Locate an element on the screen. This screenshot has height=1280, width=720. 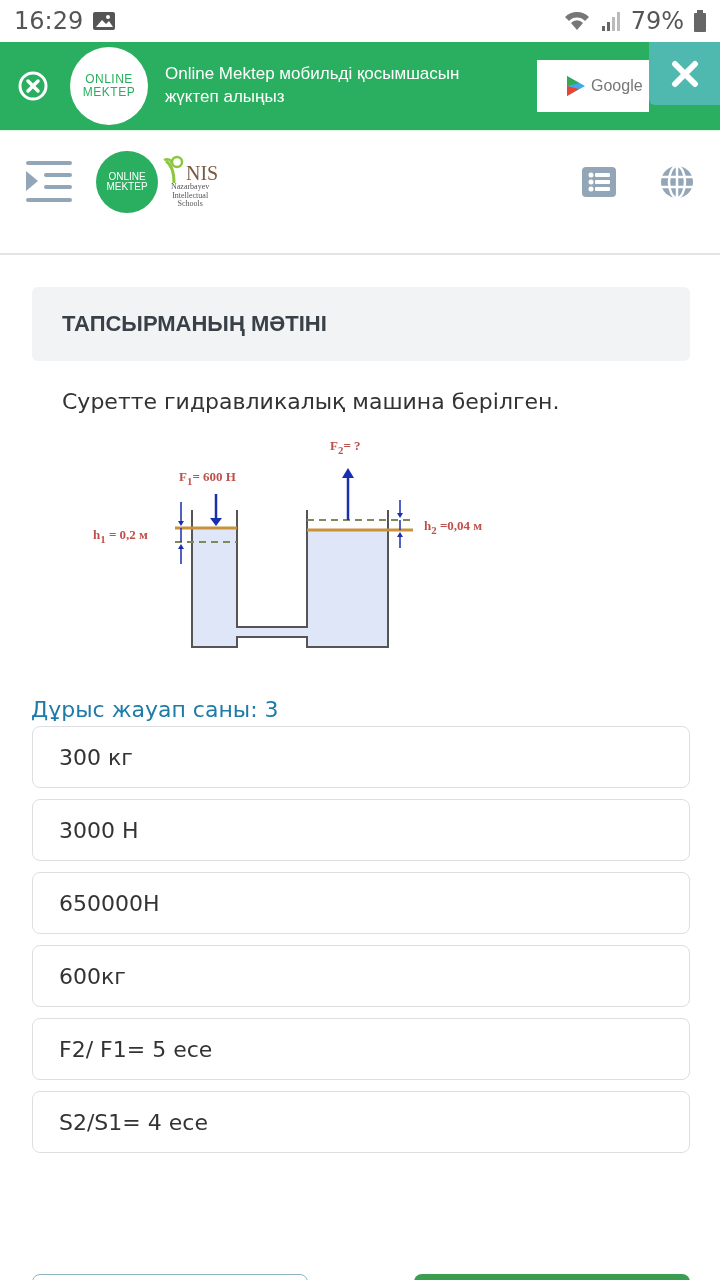
menu-icon is located at coordinates (49, 182).